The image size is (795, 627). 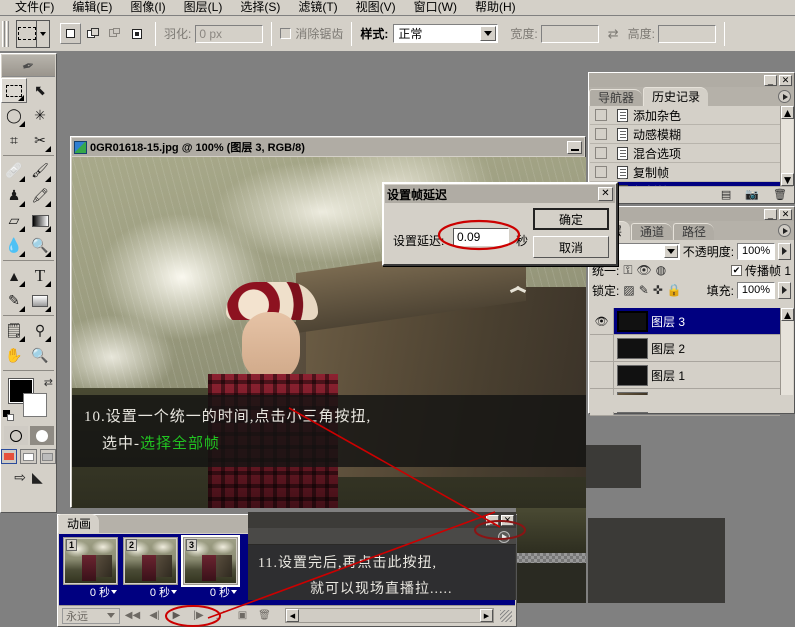 What do you see at coordinates (90, 568) in the screenshot?
I see `animation-frame: 1 0 秒` at bounding box center [90, 568].